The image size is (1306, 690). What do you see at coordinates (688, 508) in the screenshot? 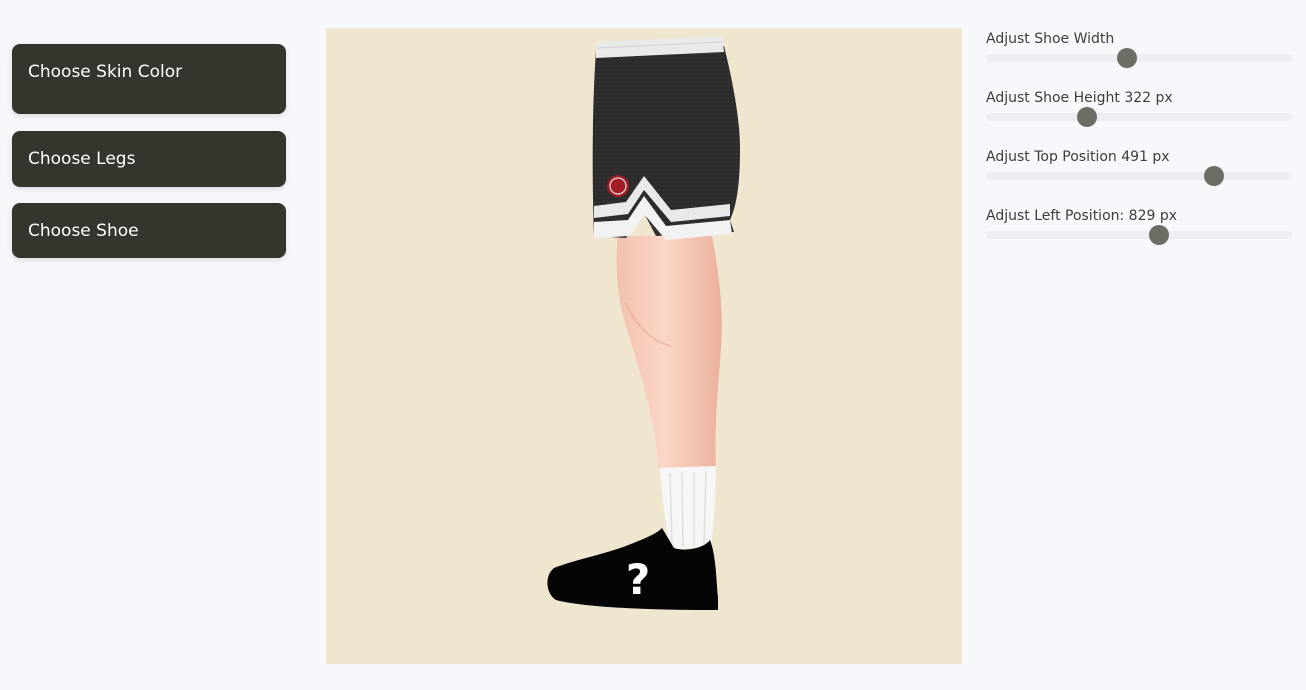
I see `sock-shape` at bounding box center [688, 508].